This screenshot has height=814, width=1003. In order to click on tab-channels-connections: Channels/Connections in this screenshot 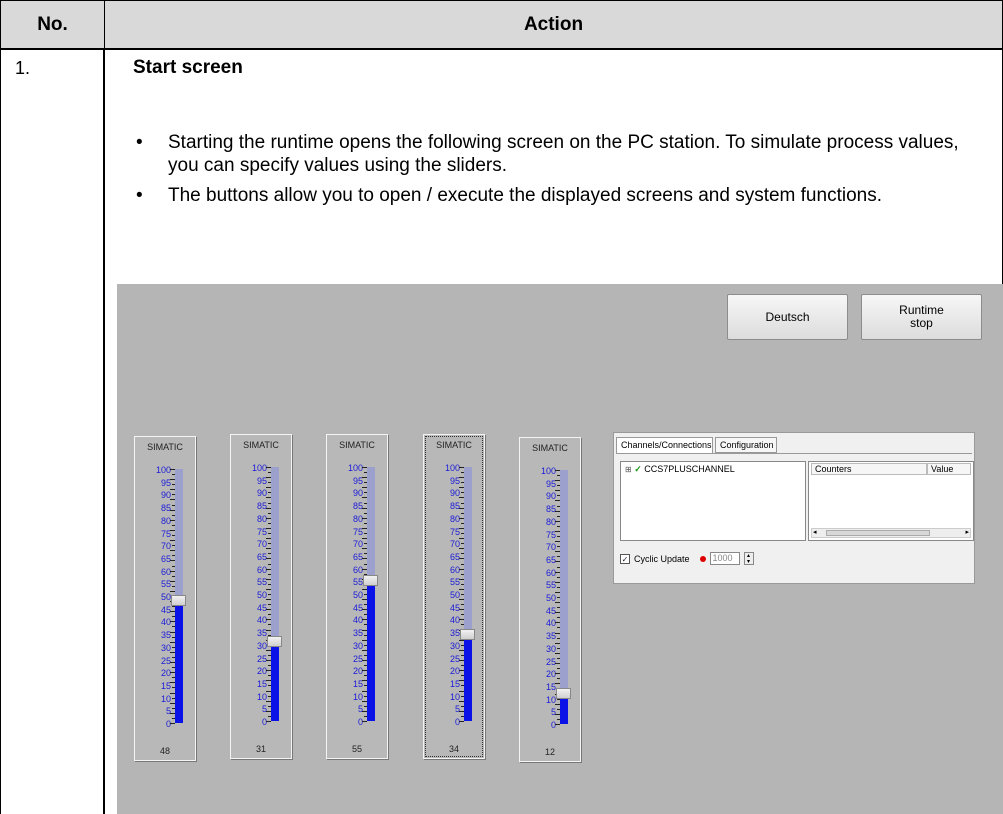, I will do `click(664, 445)`.